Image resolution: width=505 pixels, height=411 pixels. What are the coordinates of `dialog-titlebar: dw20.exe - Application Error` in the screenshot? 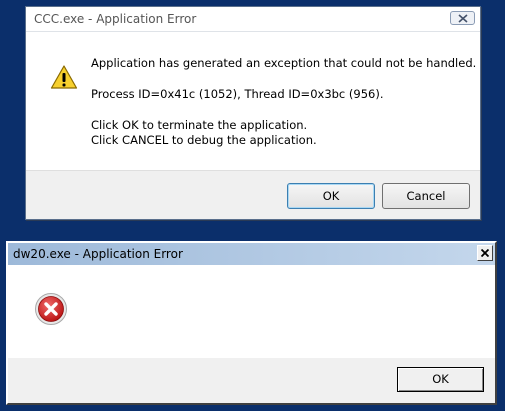 It's located at (251, 254).